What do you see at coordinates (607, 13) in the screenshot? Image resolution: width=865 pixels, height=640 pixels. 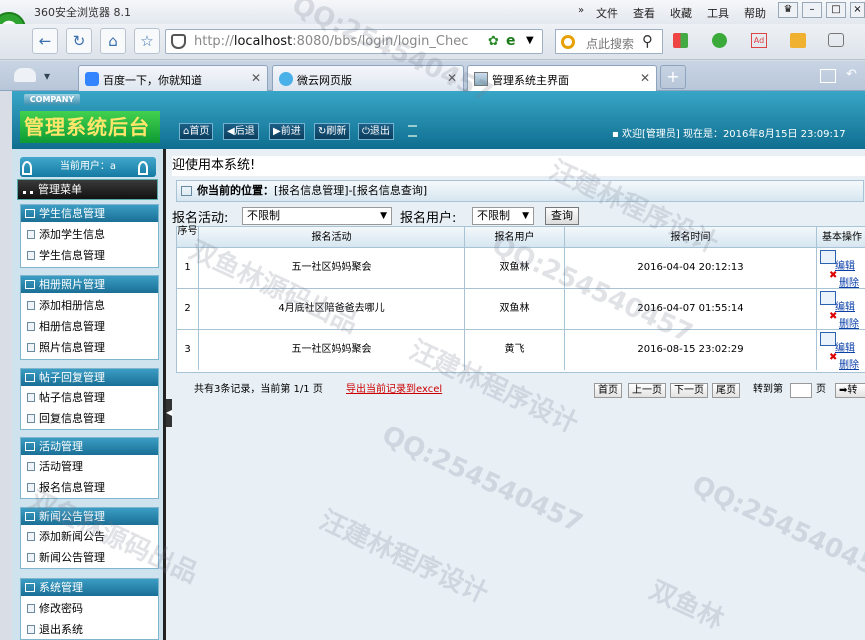 I see `menu-file: 文件` at bounding box center [607, 13].